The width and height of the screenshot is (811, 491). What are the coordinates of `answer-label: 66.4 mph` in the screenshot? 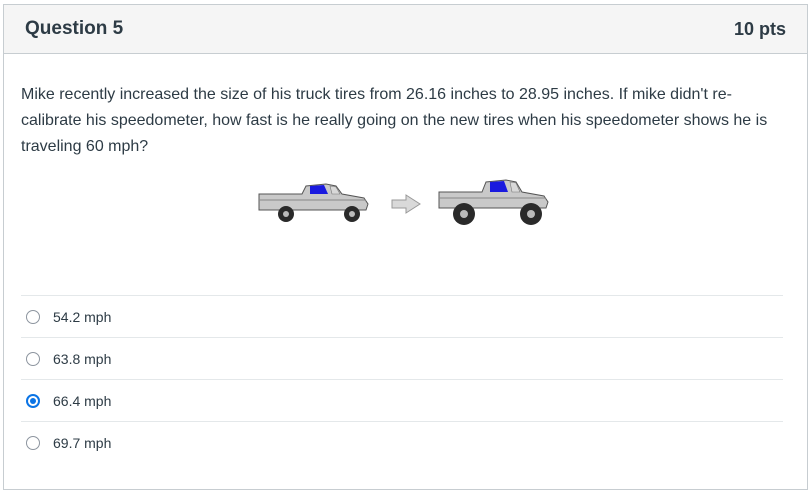 It's located at (82, 400).